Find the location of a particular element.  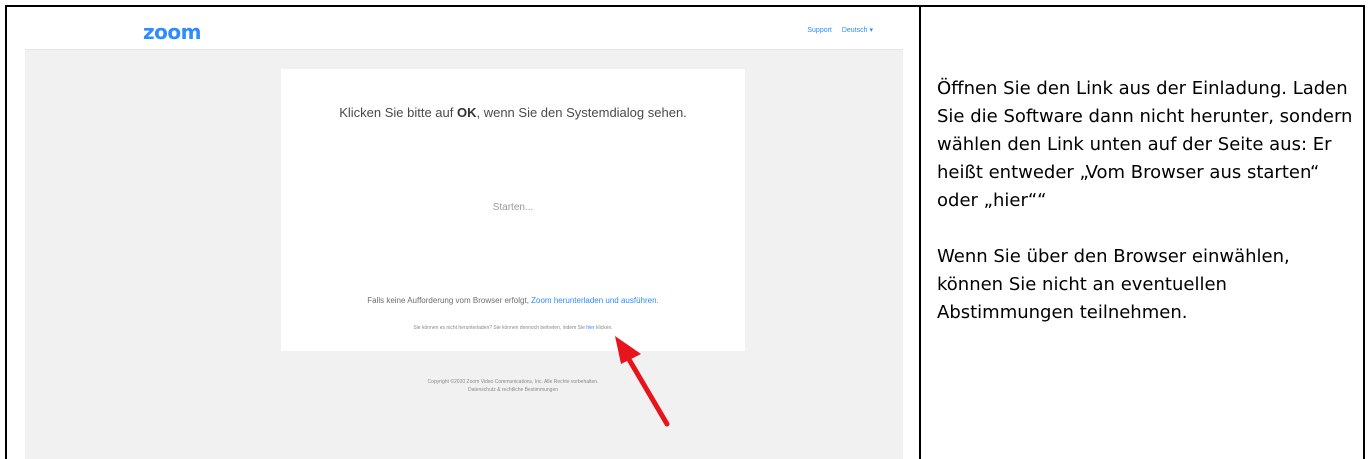

chevron-down-icon: ▾ is located at coordinates (871, 30).